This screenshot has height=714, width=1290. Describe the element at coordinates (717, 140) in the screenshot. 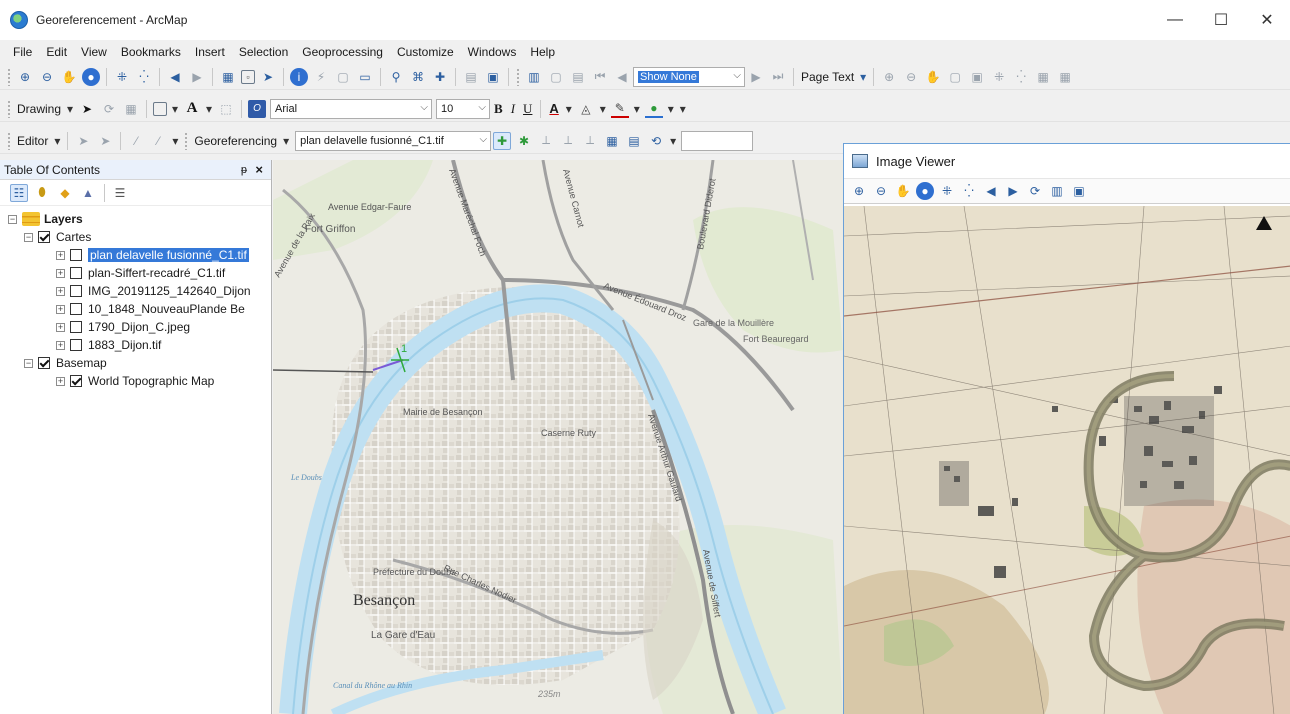

I see `rotation-angle-input` at that location.